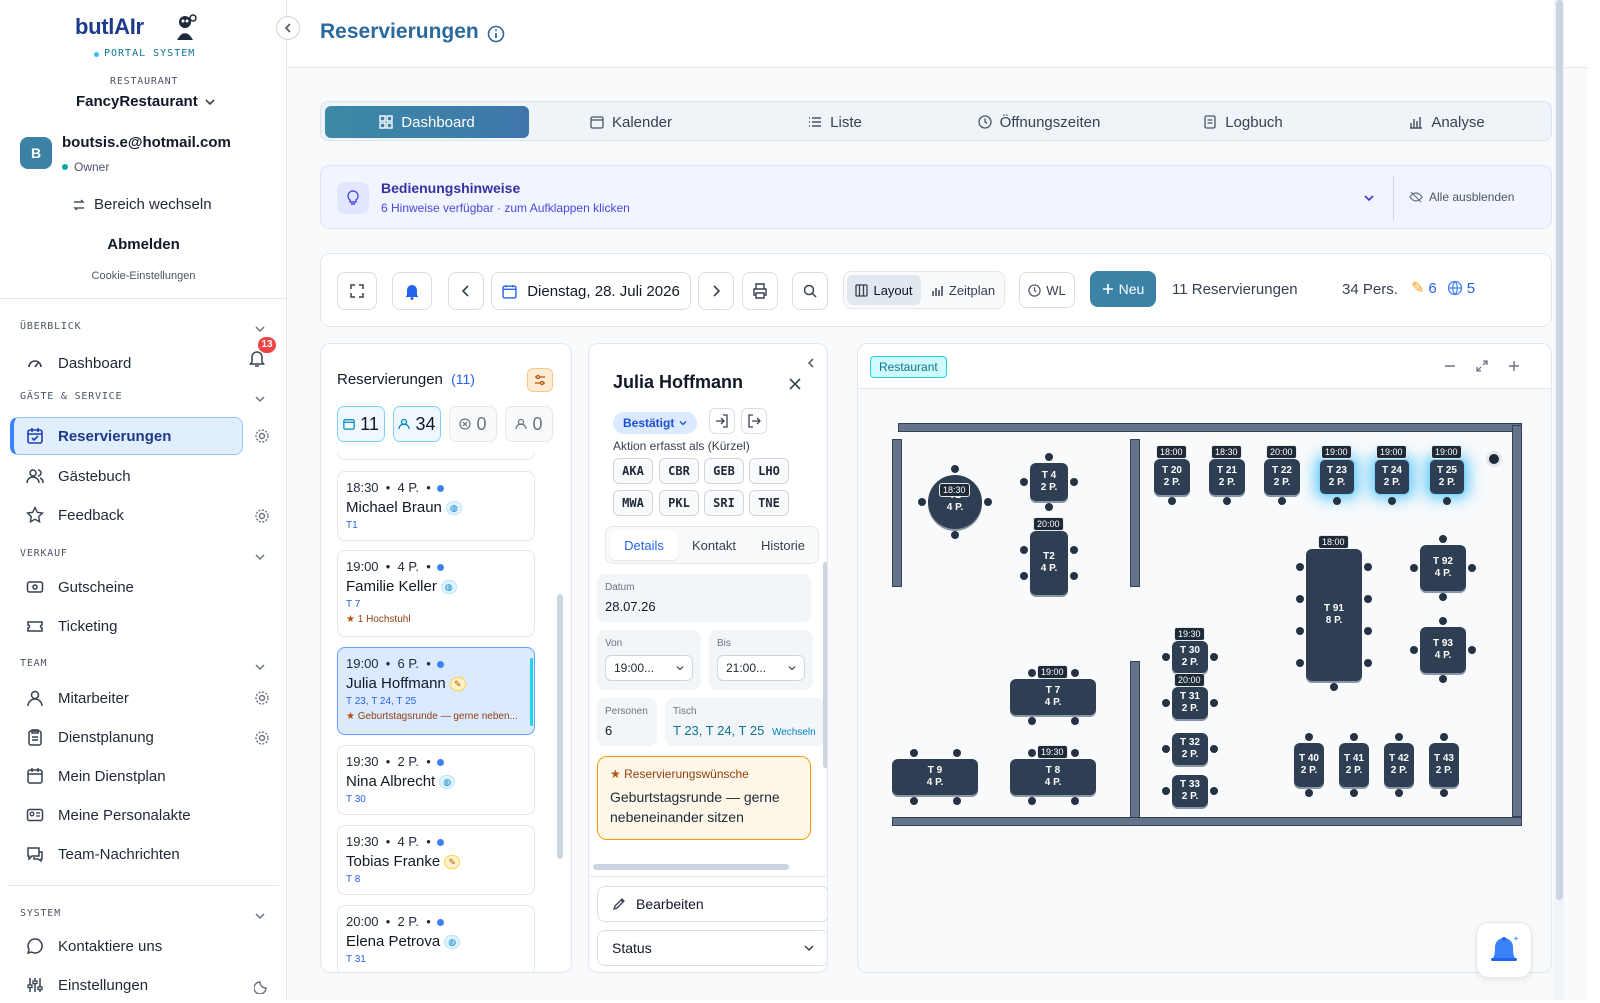  What do you see at coordinates (436, 938) in the screenshot?
I see `list-item: 20:00 • 2 P. • Elena Petrova ◍ T 31` at bounding box center [436, 938].